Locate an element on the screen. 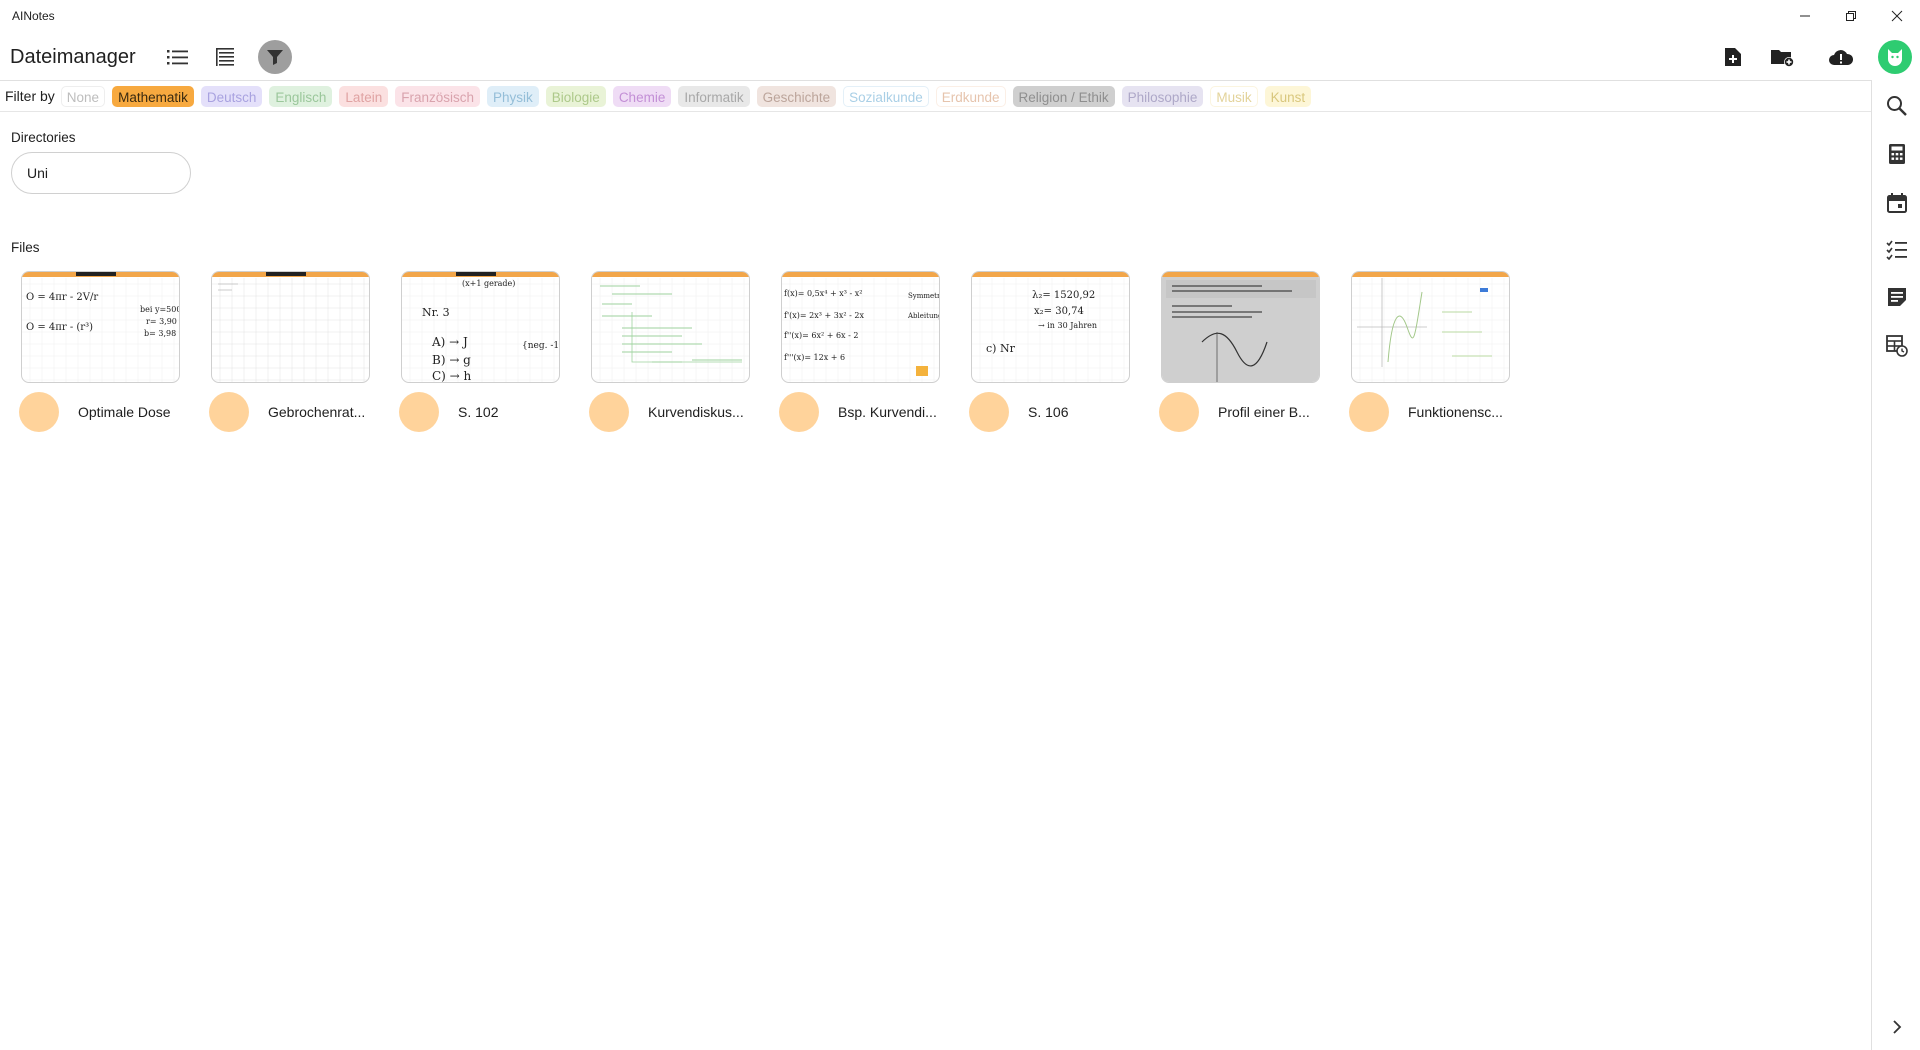 Image resolution: width=1920 pixels, height=1050 pixels. cloud-sync-button is located at coordinates (1841, 57).